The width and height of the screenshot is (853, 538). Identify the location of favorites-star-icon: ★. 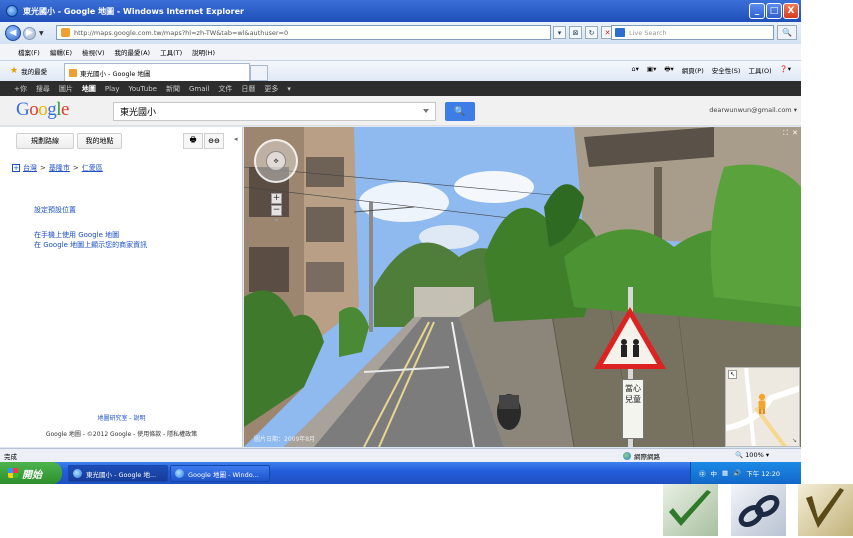
(14, 71).